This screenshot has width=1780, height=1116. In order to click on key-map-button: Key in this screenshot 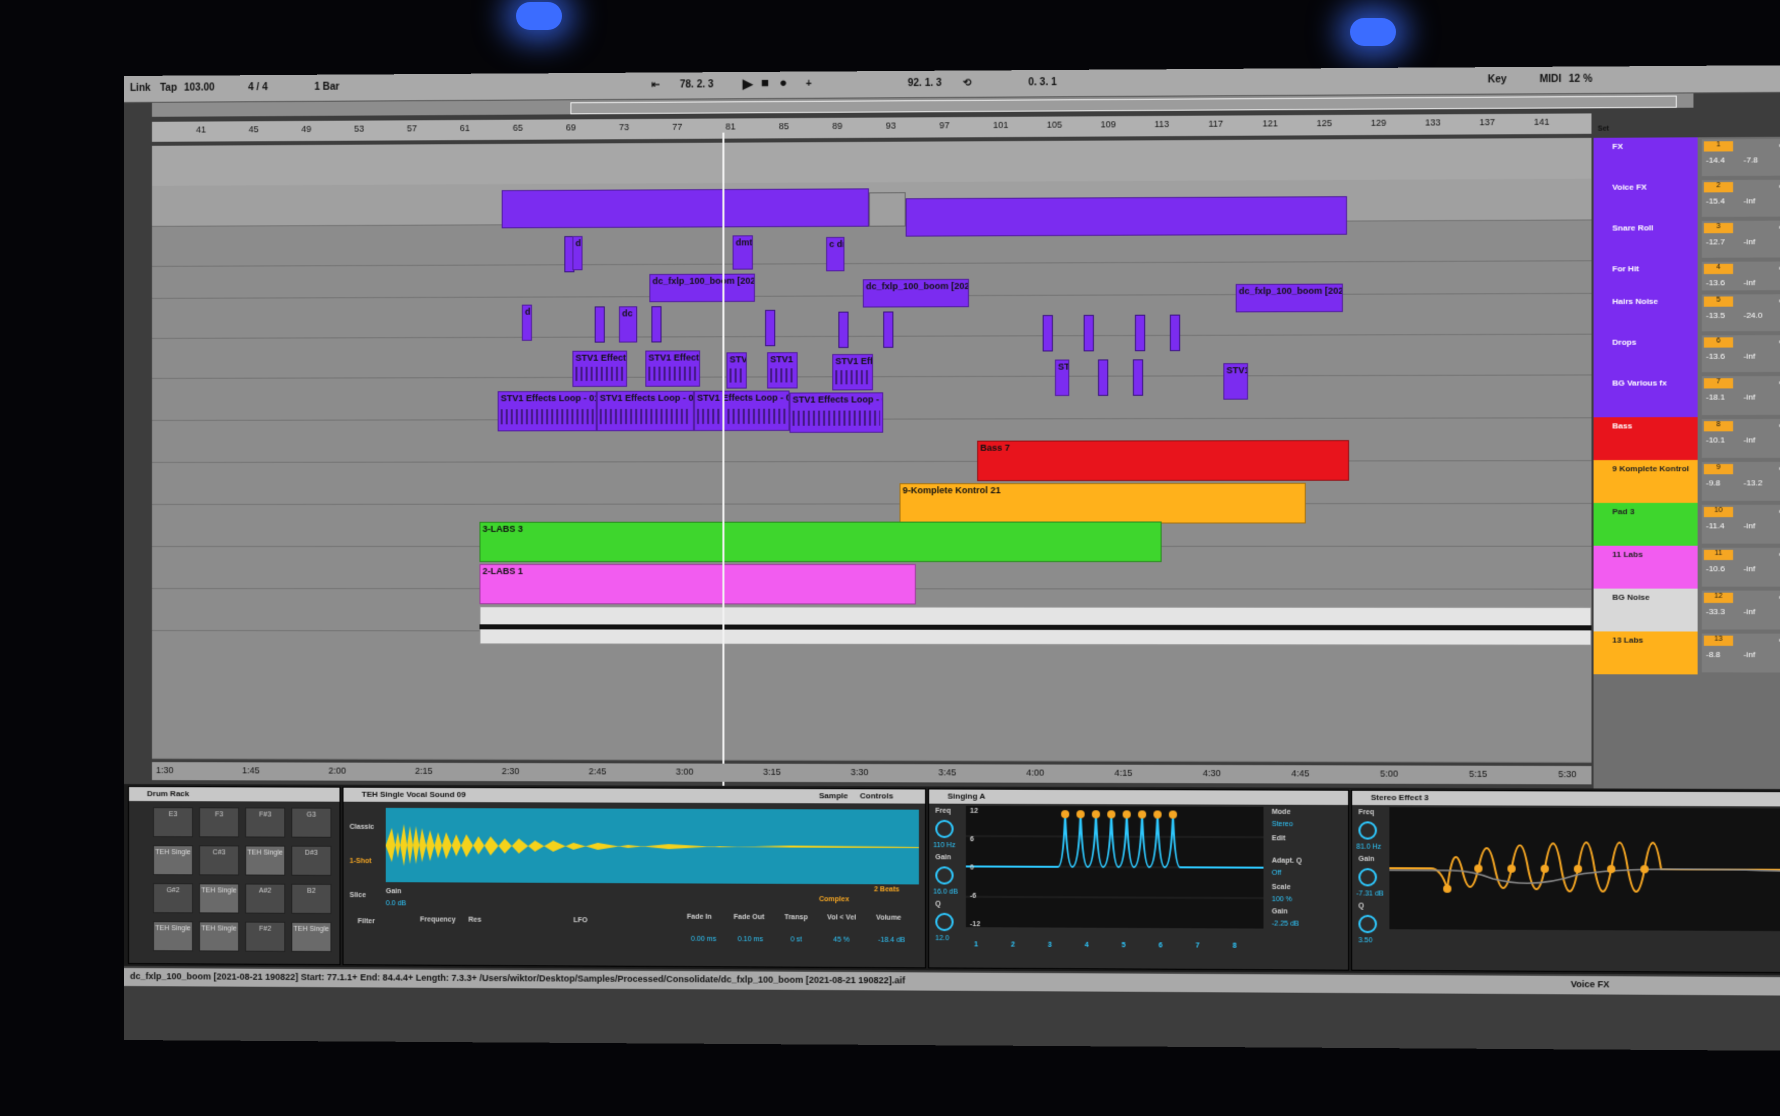, I will do `click(1497, 79)`.